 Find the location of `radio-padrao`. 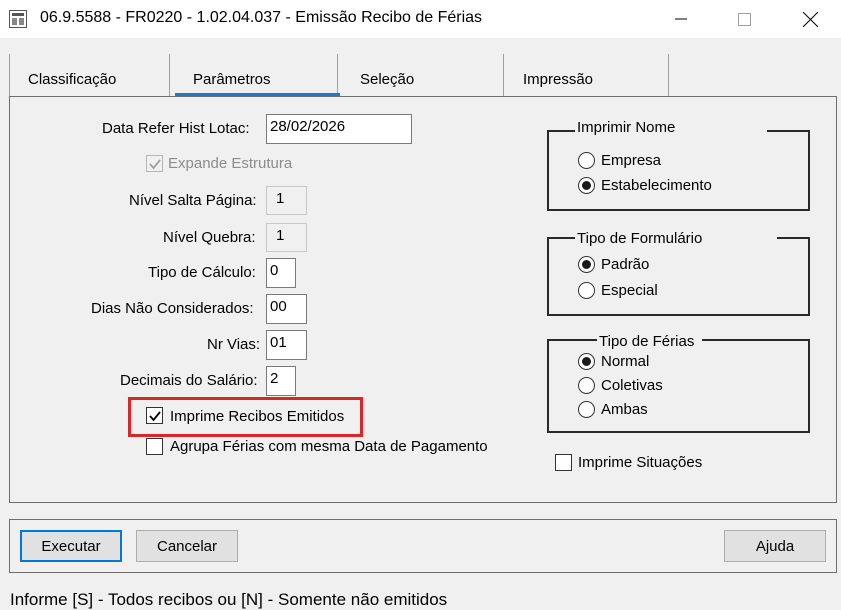

radio-padrao is located at coordinates (586, 264).